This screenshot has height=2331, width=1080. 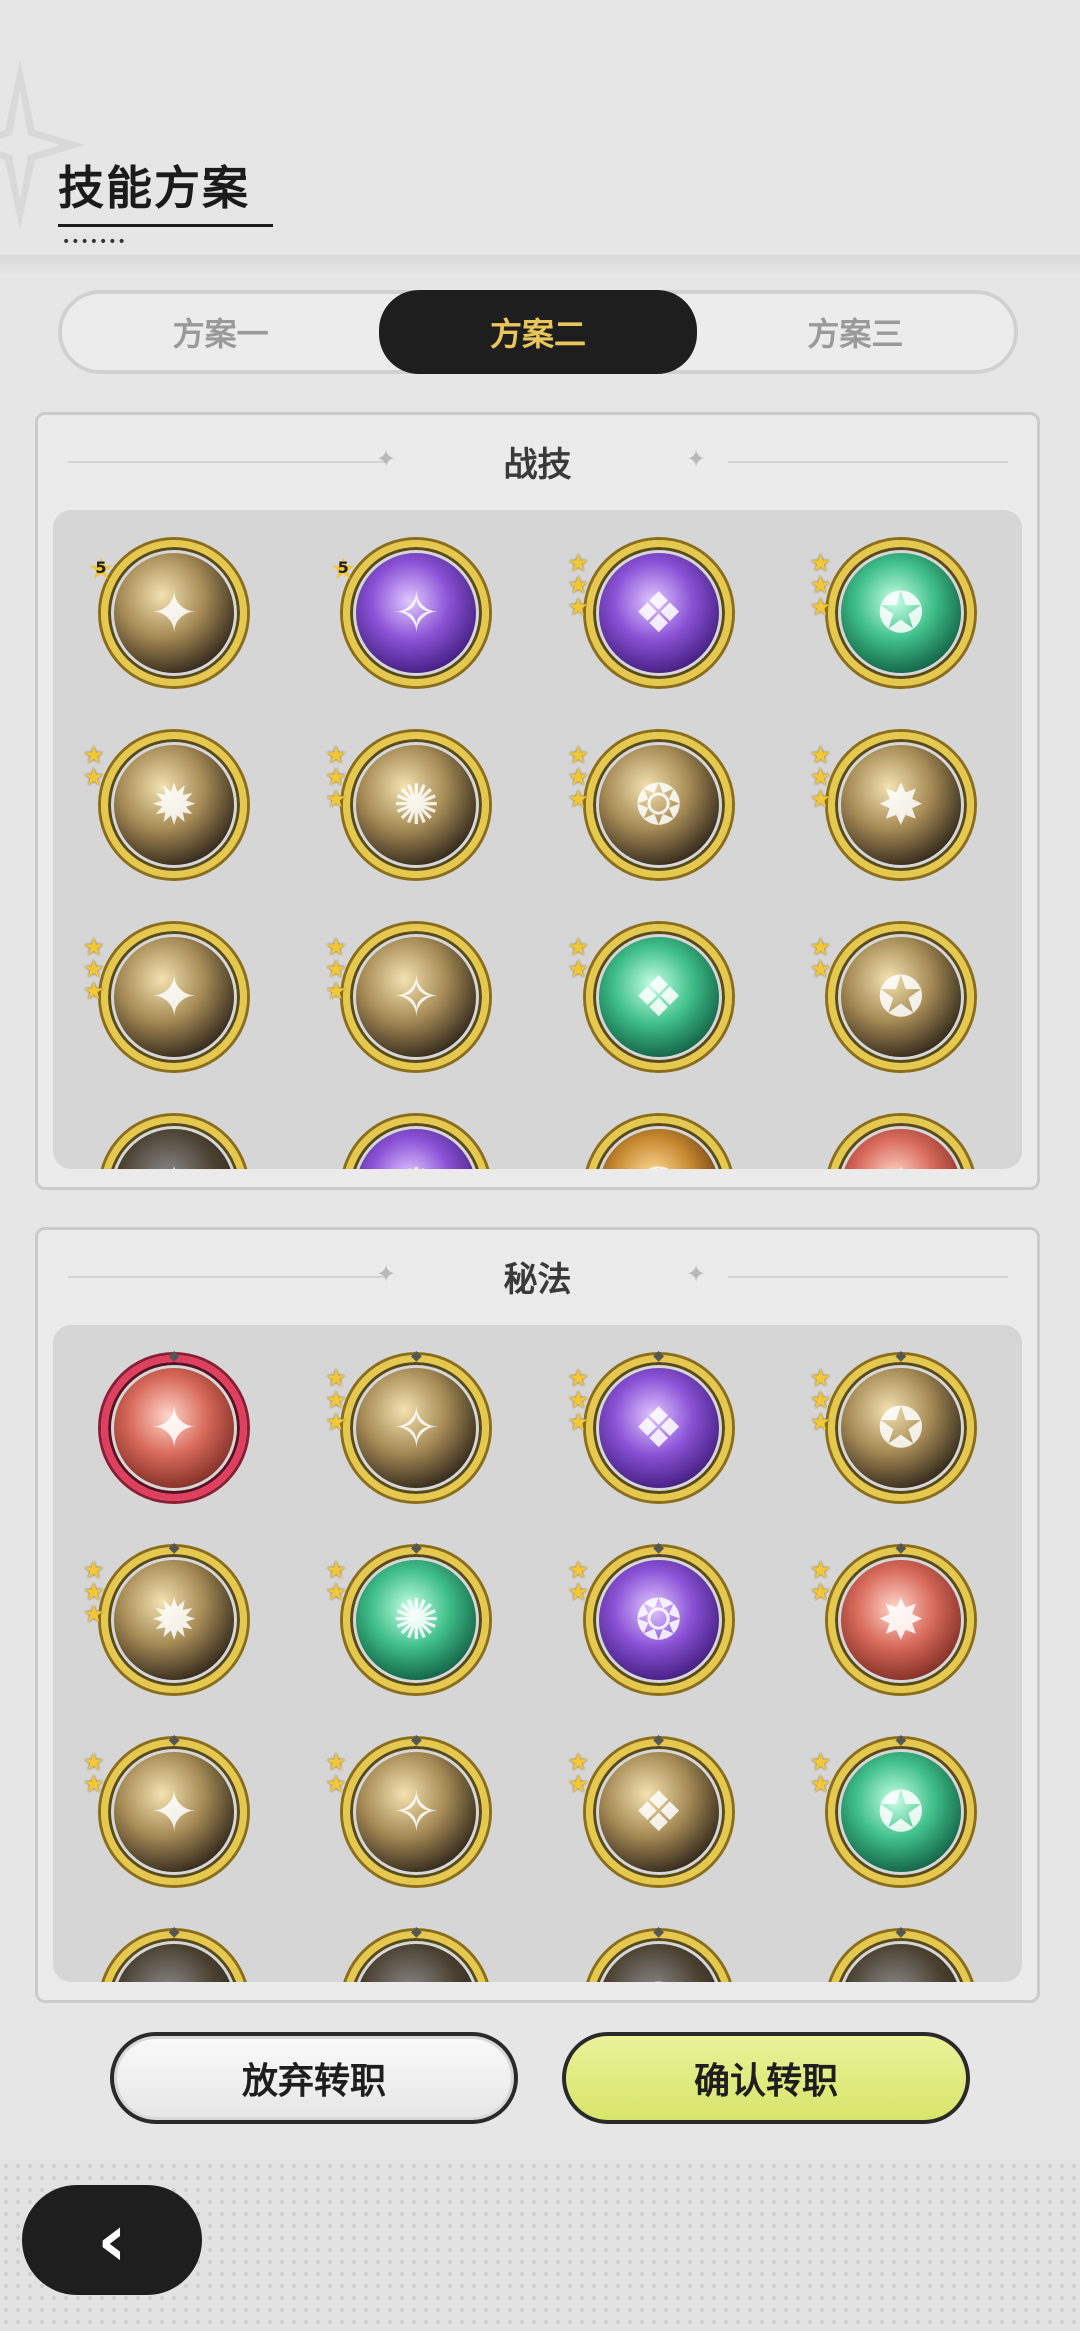 I want to click on golden-target-icon: ✹ ◆, so click(x=174, y=1616).